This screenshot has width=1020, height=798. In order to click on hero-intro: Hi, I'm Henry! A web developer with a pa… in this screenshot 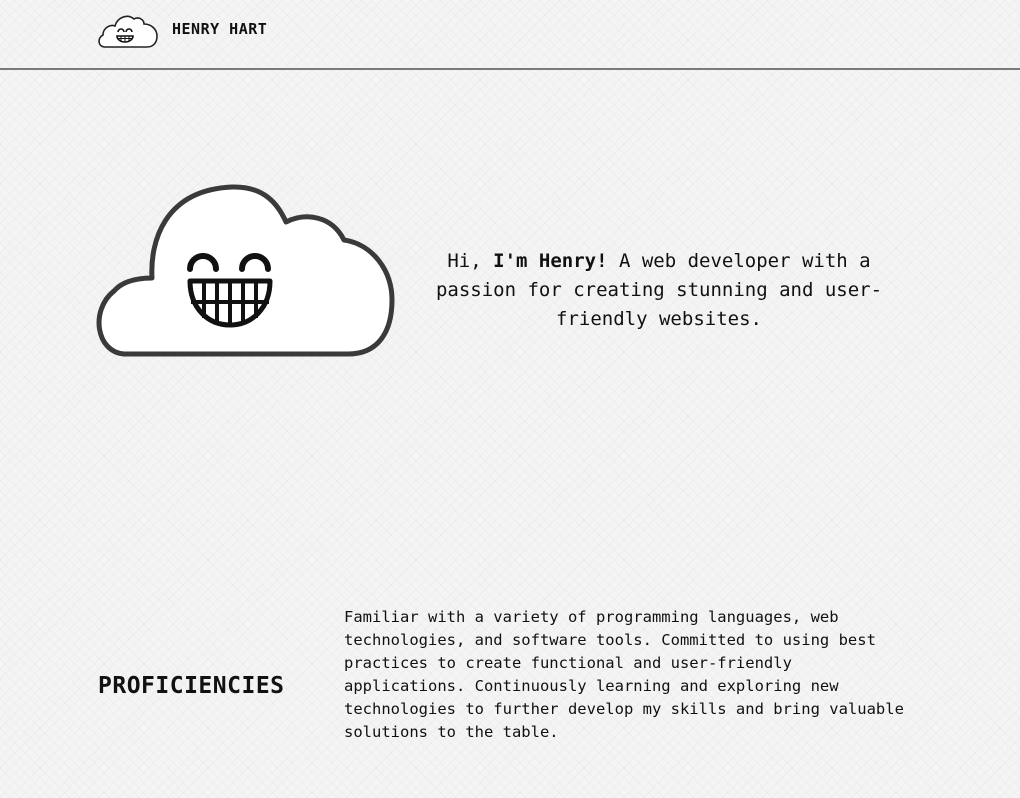, I will do `click(659, 290)`.